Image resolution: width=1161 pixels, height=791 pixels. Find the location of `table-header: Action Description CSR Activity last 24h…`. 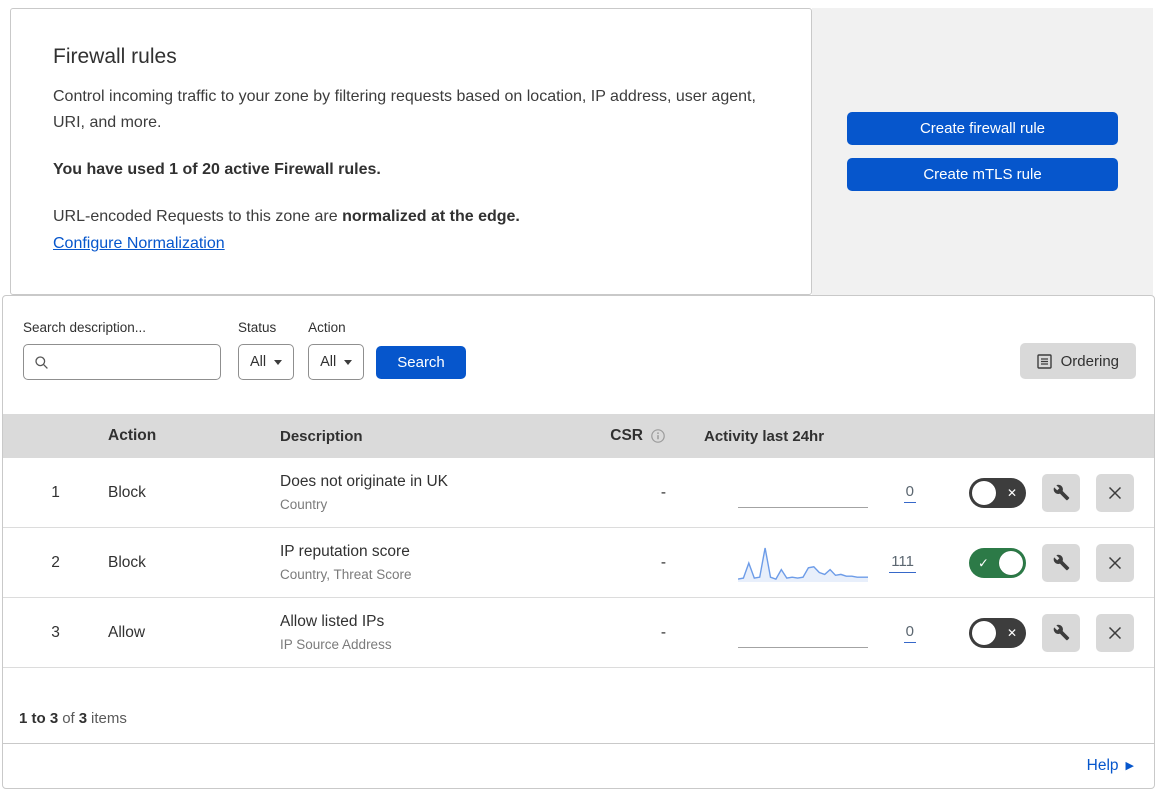

table-header: Action Description CSR Activity last 24h… is located at coordinates (578, 436).